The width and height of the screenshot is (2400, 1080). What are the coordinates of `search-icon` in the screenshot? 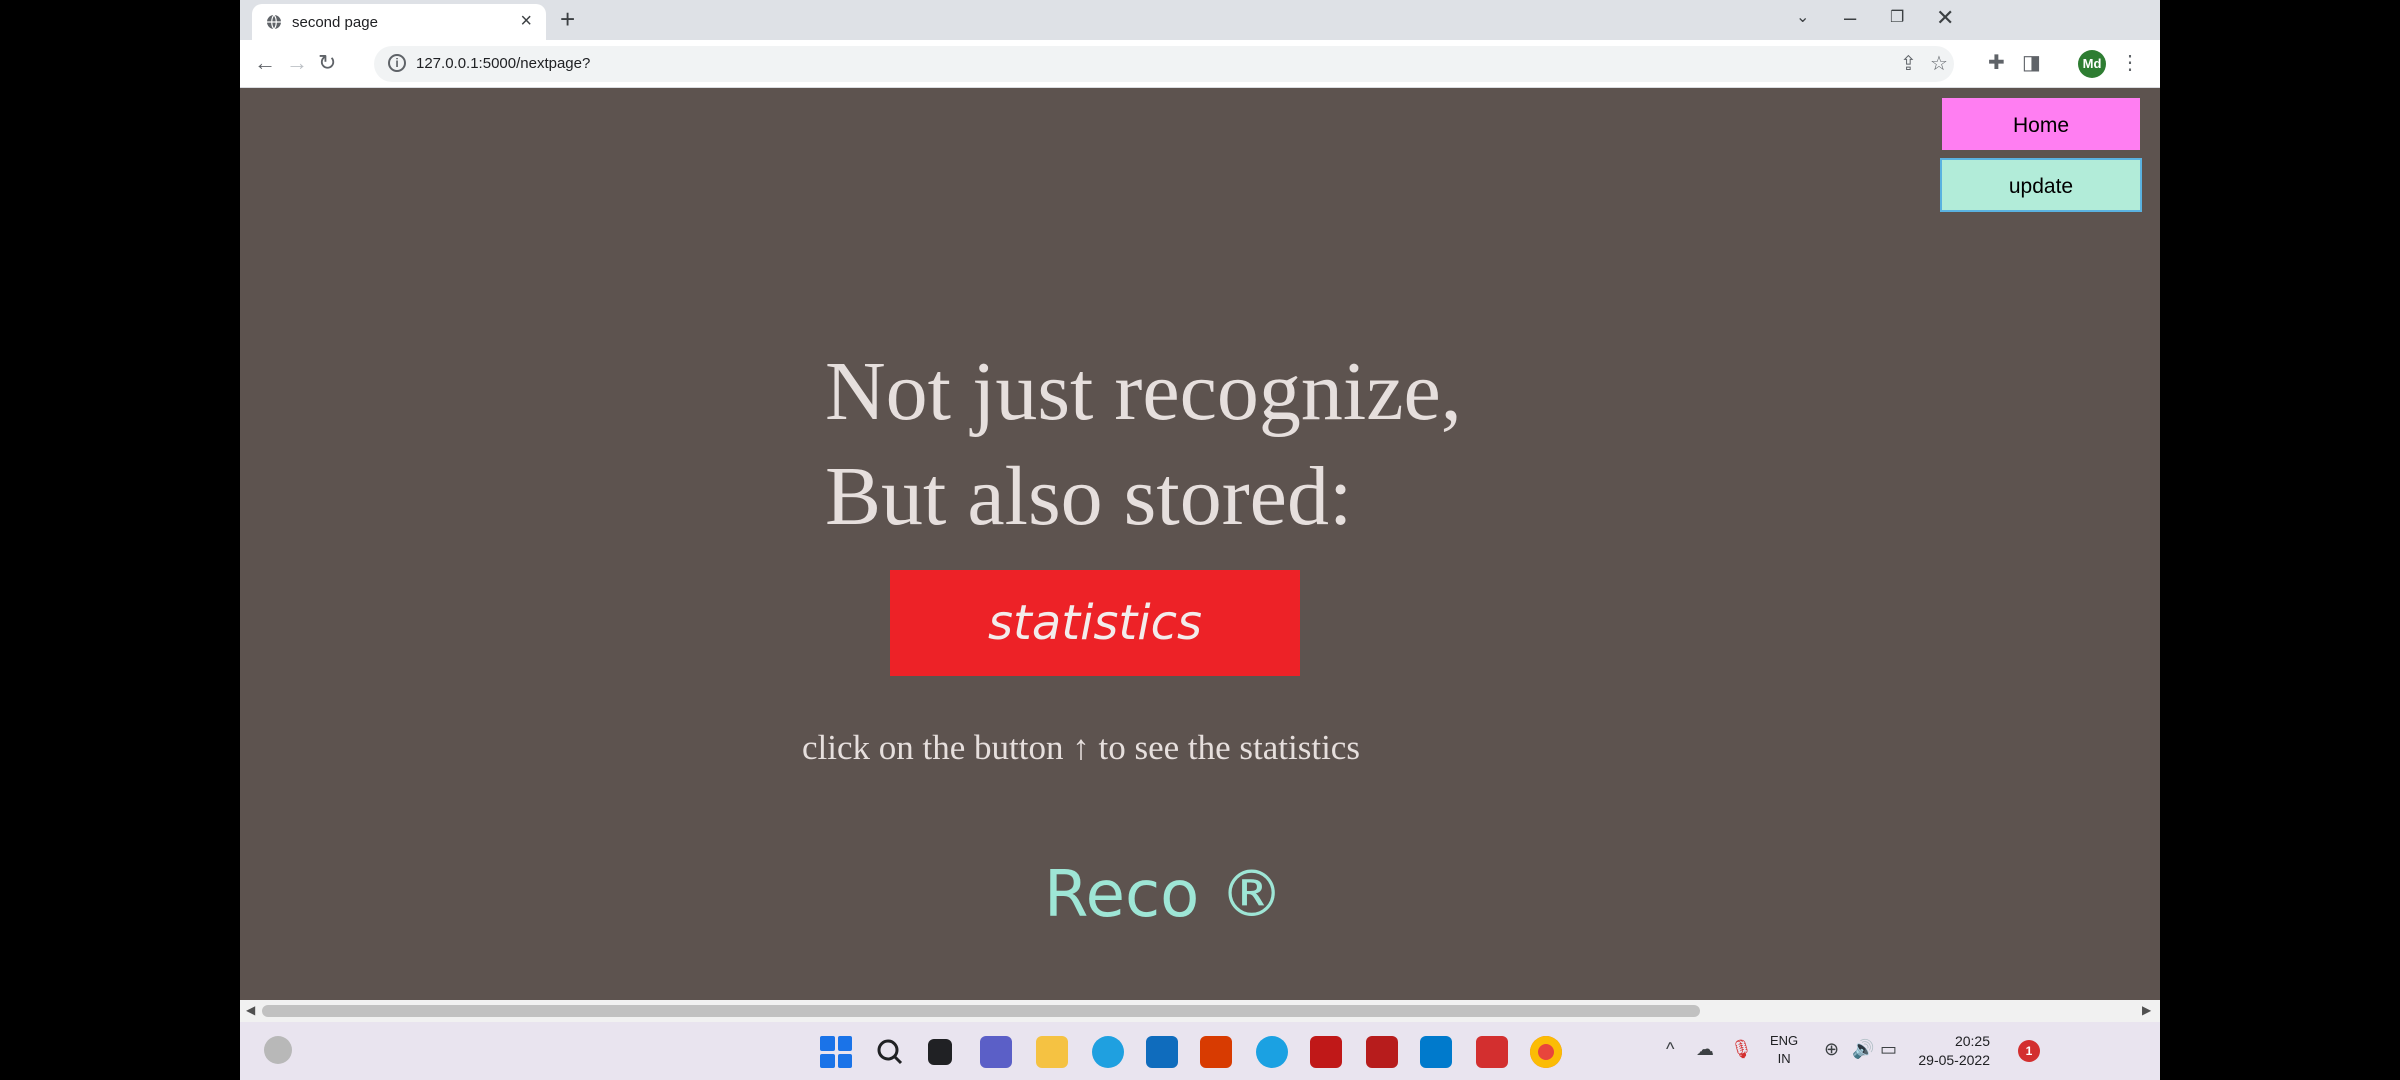 It's located at (890, 1052).